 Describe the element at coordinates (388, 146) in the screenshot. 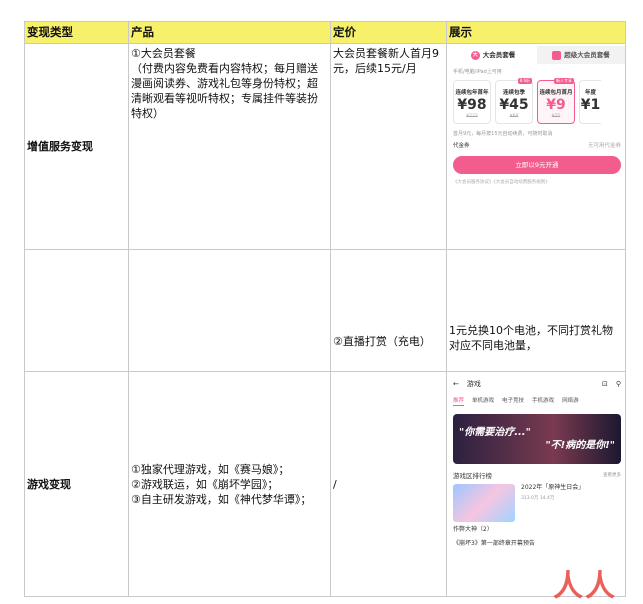

I see `price-cell: 大会员套餐新人首月9元，后续15元/月` at that location.